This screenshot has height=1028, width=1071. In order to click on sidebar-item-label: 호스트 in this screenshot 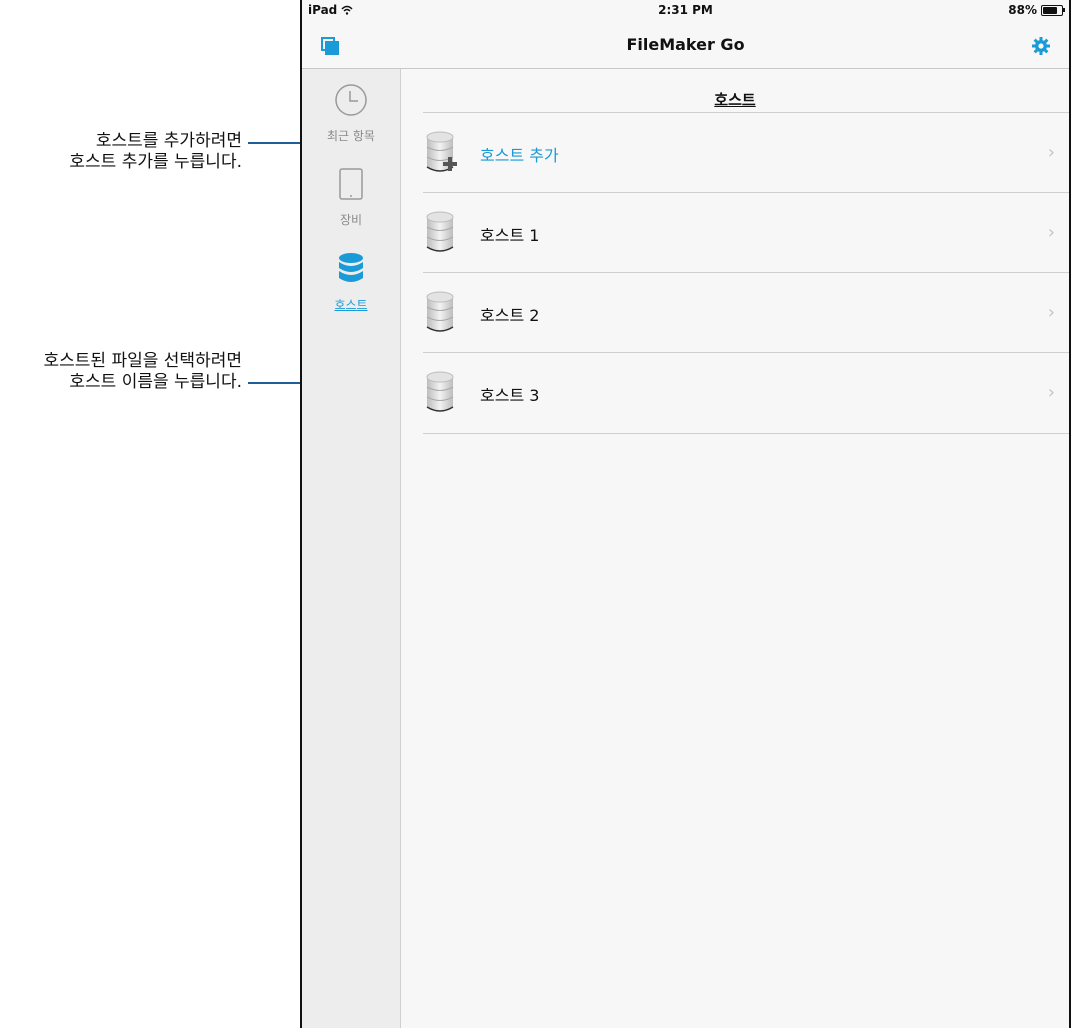, I will do `click(351, 305)`.